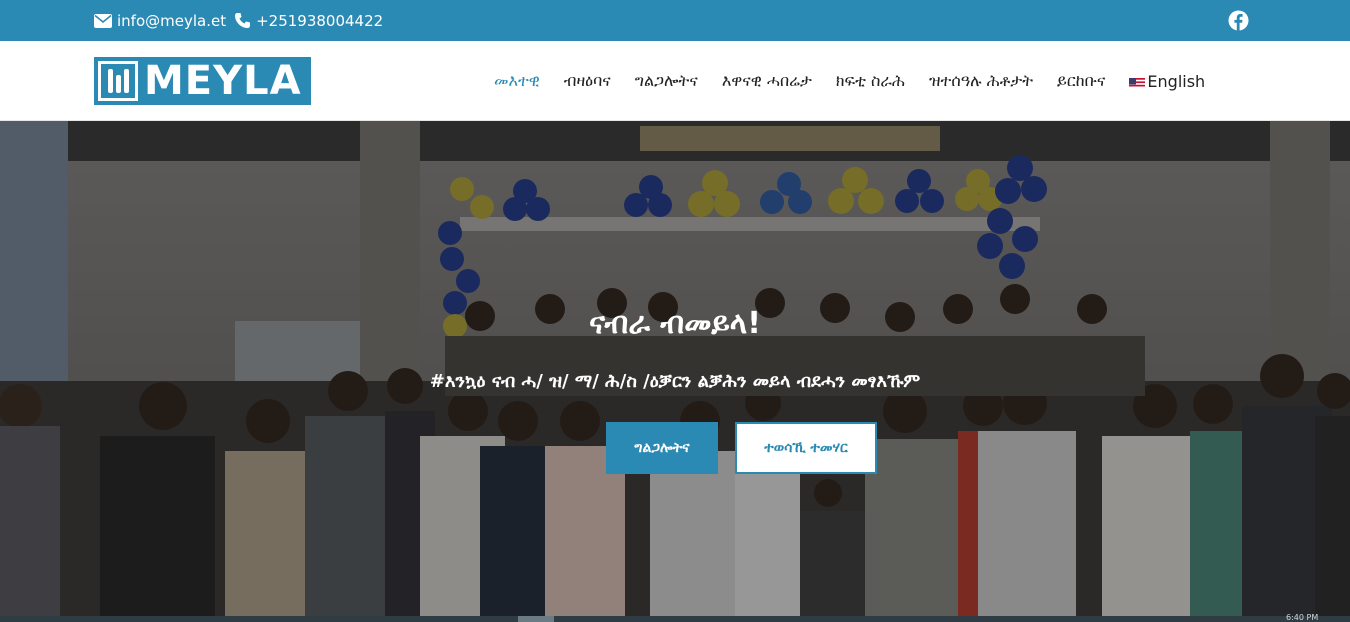  I want to click on envelope-icon, so click(103, 20).